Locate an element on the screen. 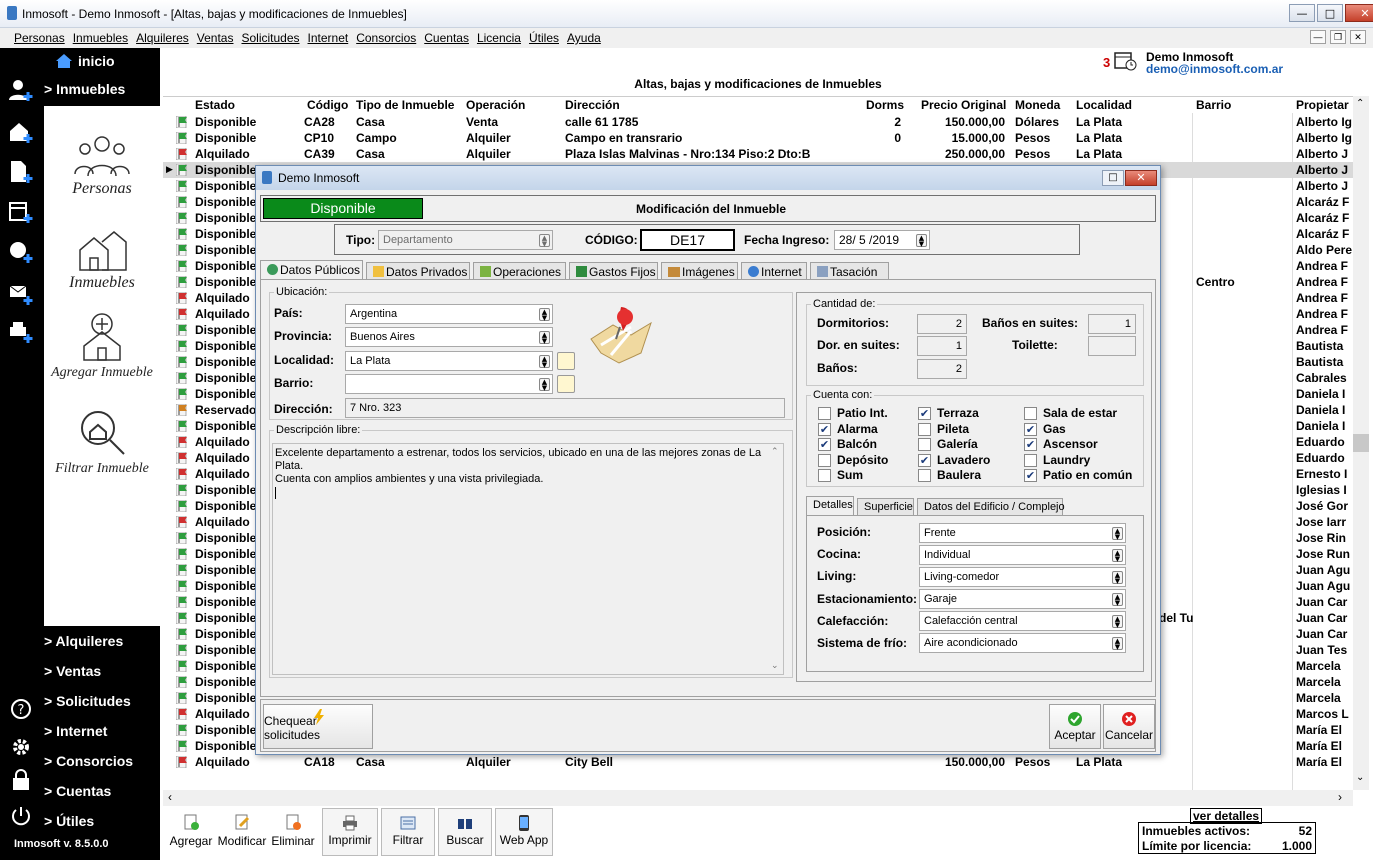 The height and width of the screenshot is (864, 1373). maximize-button: □ is located at coordinates (1330, 13).